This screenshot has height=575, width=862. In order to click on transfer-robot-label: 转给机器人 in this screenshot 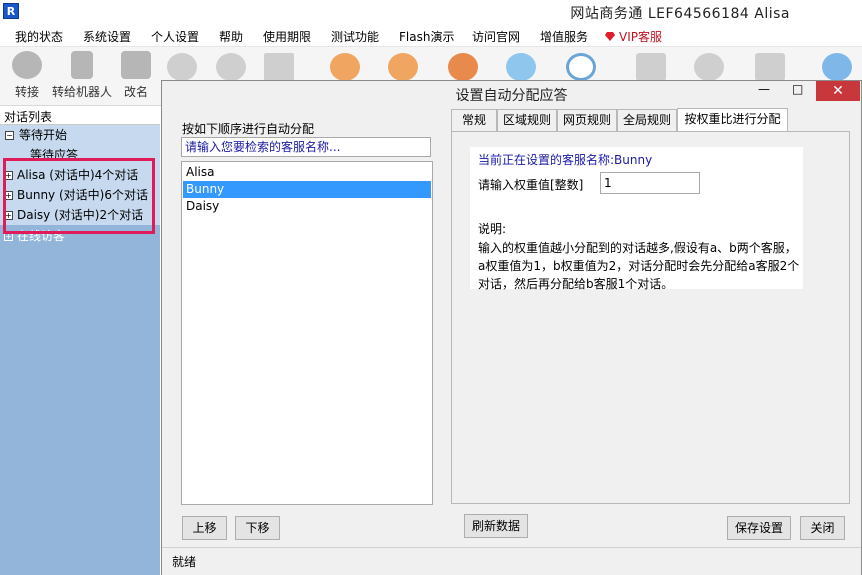, I will do `click(82, 92)`.